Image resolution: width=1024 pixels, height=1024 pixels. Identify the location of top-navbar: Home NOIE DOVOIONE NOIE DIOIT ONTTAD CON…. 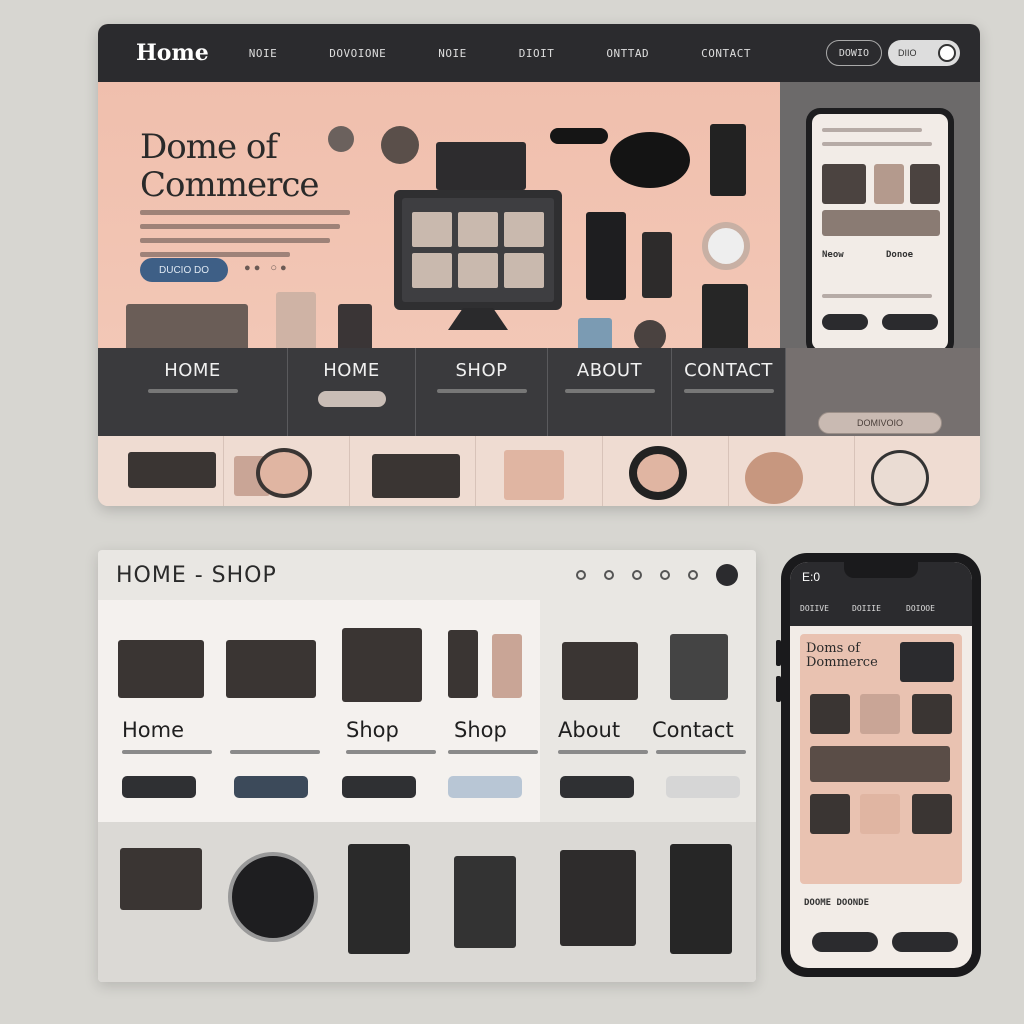
(539, 53).